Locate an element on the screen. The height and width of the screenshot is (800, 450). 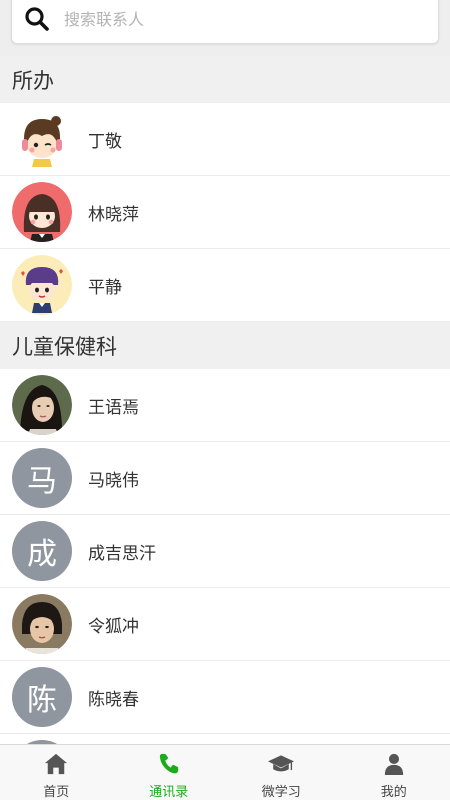
group-header: 儿童保健科 is located at coordinates (225, 345).